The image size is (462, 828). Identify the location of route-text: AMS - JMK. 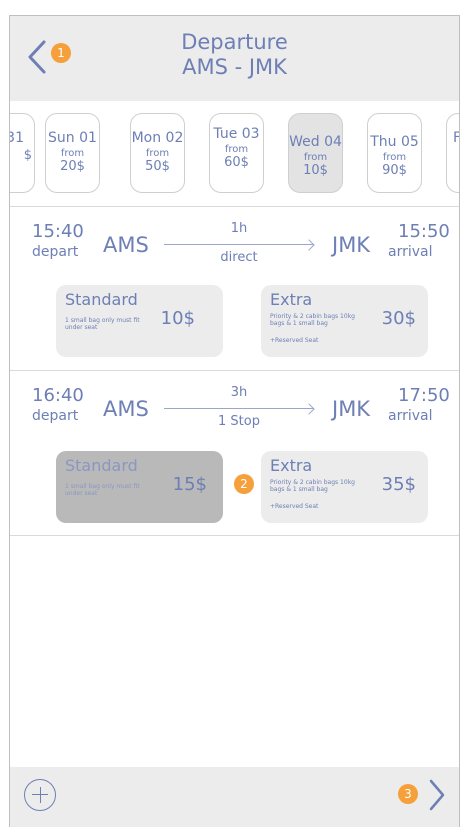
(234, 67).